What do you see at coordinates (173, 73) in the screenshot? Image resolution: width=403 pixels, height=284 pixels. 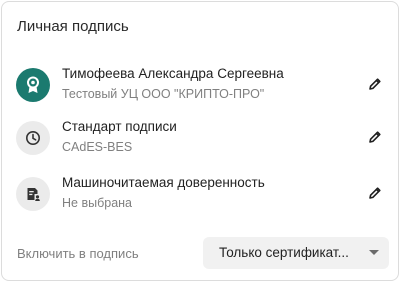 I see `certificate-owner-name: Тимофеева Александра Сергеевна` at bounding box center [173, 73].